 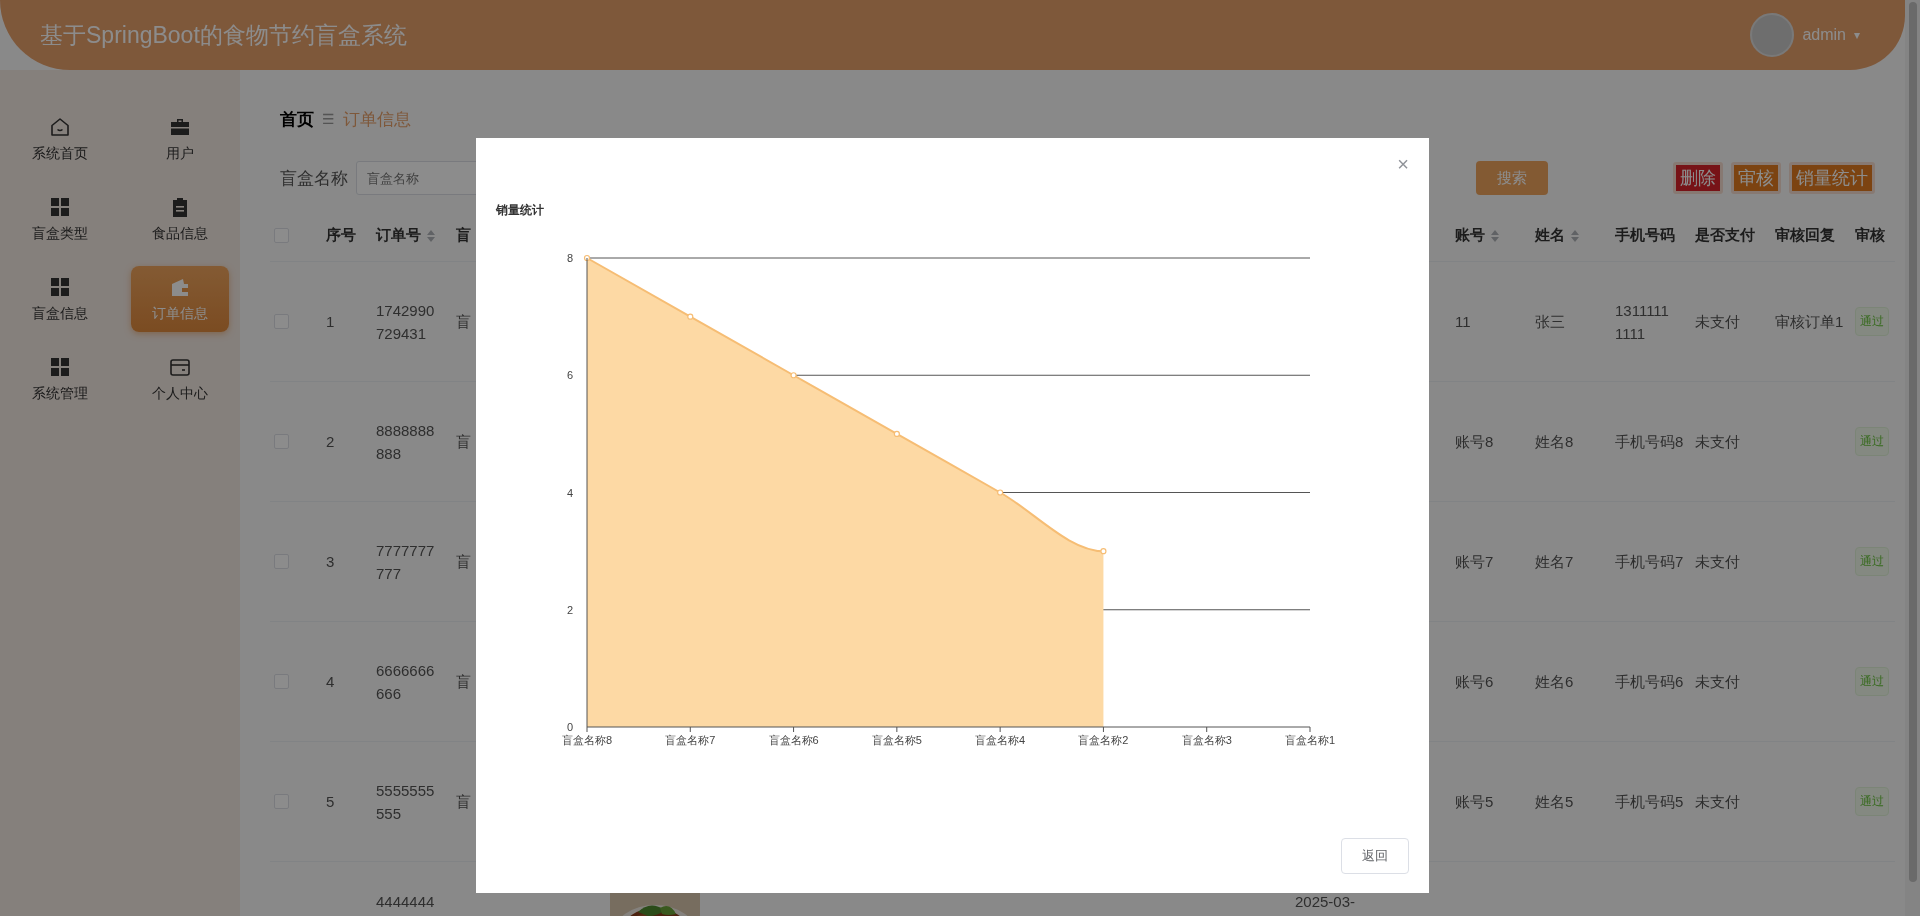 What do you see at coordinates (690, 740) in the screenshot?
I see `axis-label: 盲盒名称7` at bounding box center [690, 740].